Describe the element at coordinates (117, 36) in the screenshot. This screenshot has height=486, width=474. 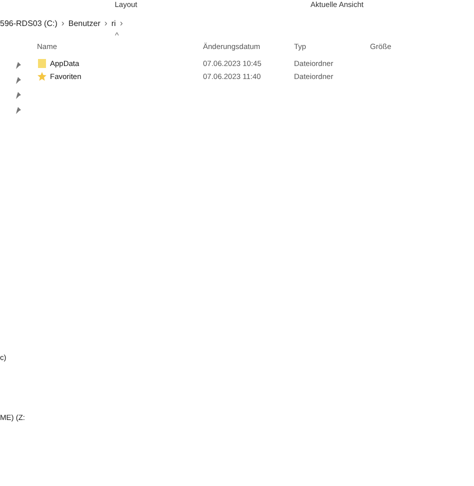
I see `sort-indicator: ^` at that location.